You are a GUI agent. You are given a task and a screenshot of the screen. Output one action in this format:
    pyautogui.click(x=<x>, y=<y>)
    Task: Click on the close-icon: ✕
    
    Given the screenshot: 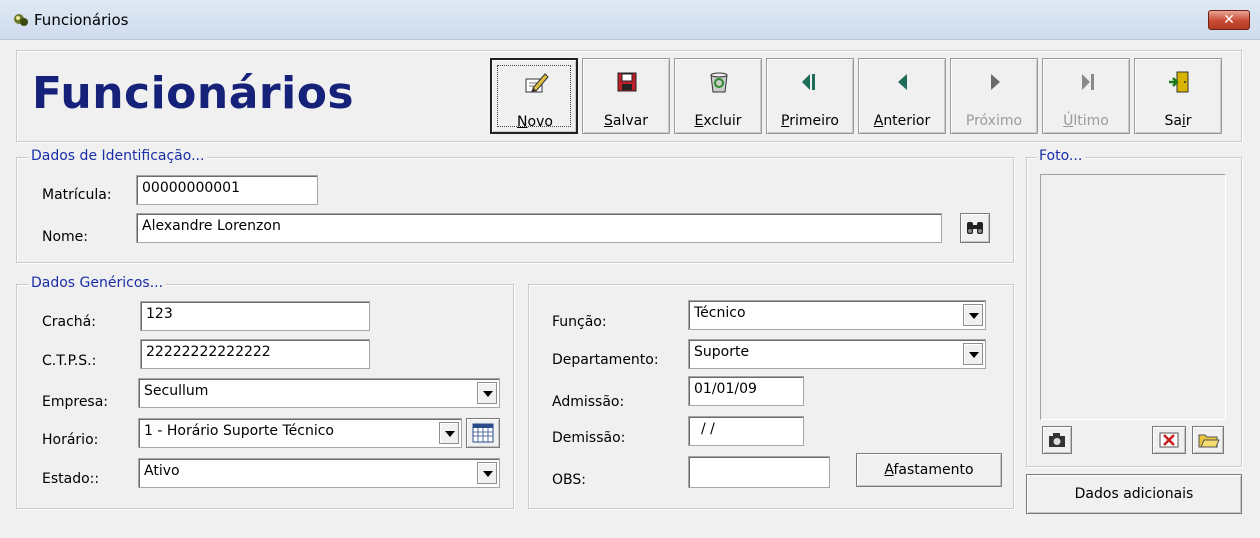 What is the action you would take?
    pyautogui.click(x=1229, y=20)
    